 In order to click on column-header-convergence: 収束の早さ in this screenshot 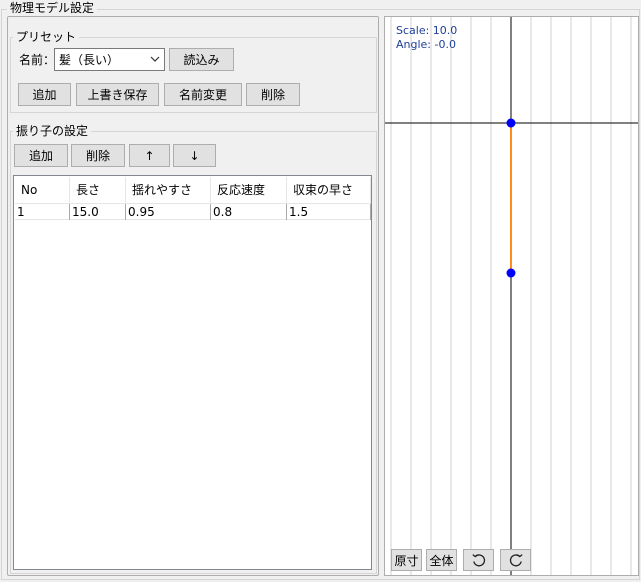, I will do `click(329, 190)`.